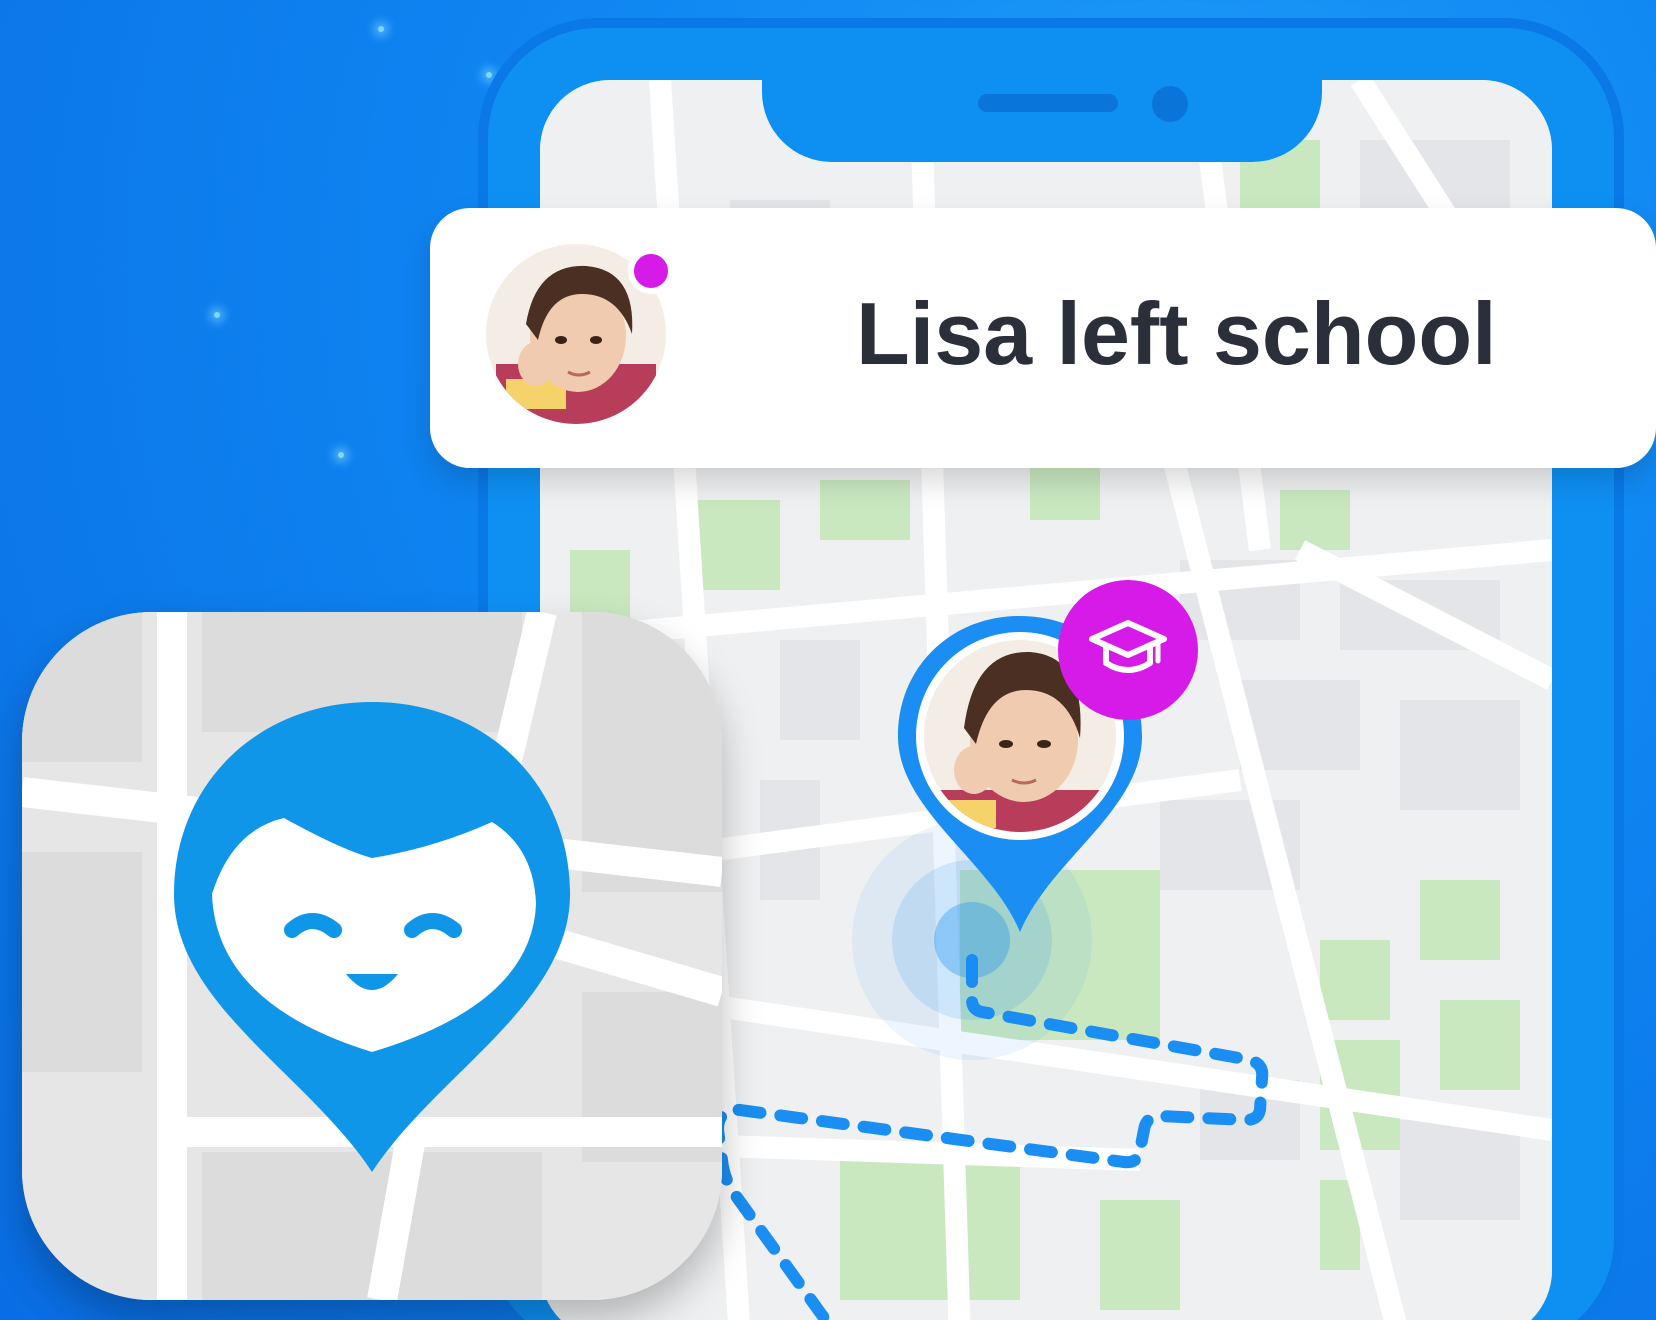 The height and width of the screenshot is (1320, 1656). What do you see at coordinates (1176, 333) in the screenshot?
I see `notification-message: Lisa left school` at bounding box center [1176, 333].